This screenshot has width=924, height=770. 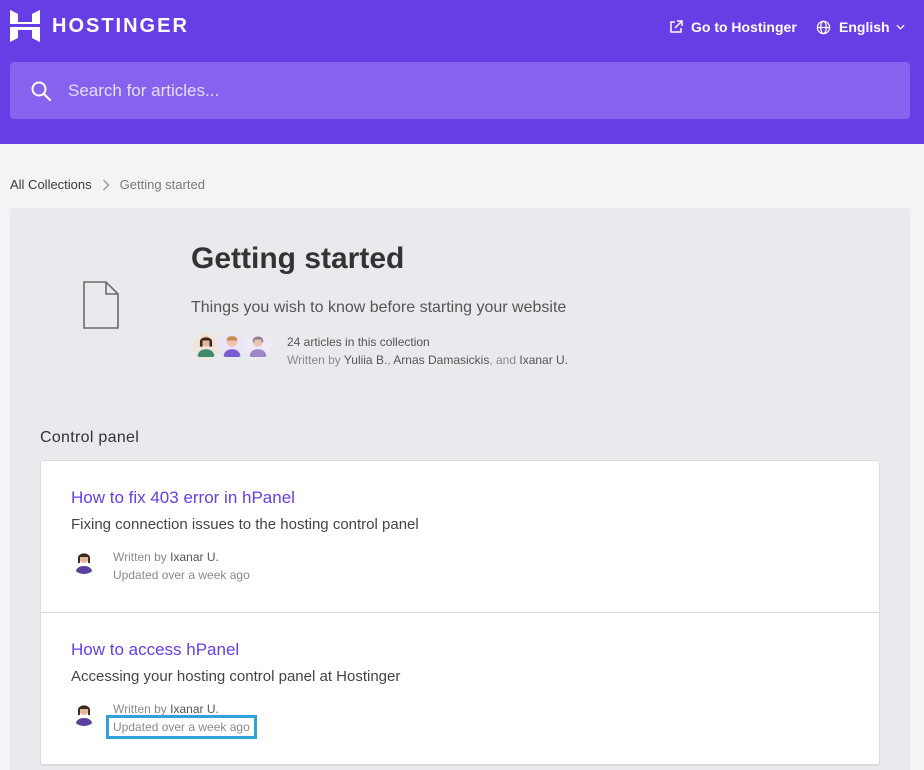 What do you see at coordinates (232, 346) in the screenshot?
I see `author-avatars` at bounding box center [232, 346].